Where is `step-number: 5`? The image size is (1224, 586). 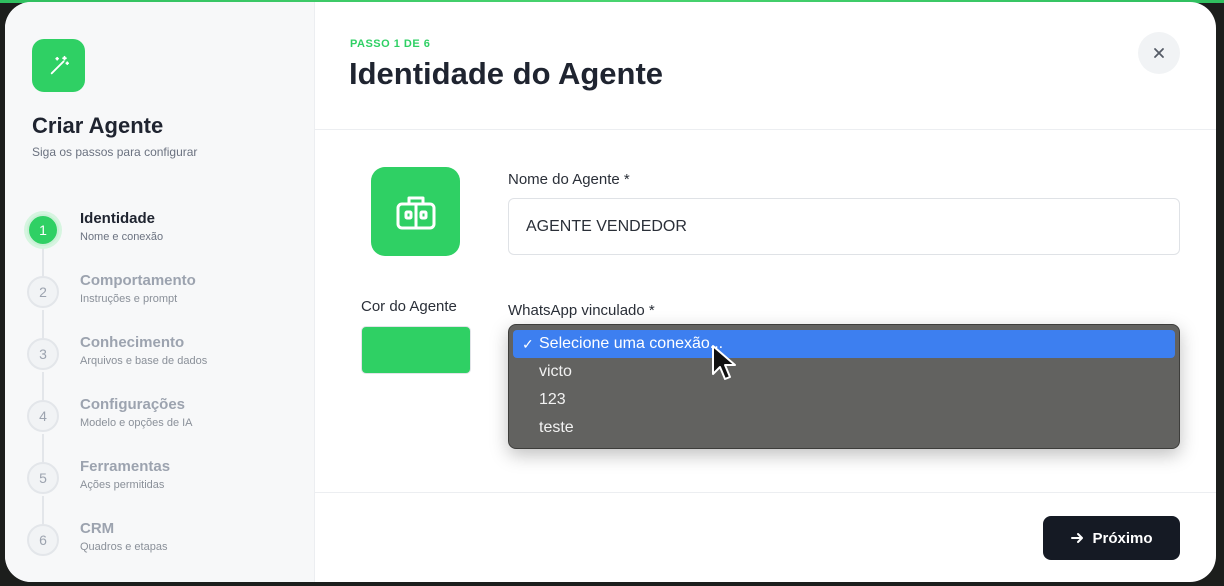 step-number: 5 is located at coordinates (43, 478).